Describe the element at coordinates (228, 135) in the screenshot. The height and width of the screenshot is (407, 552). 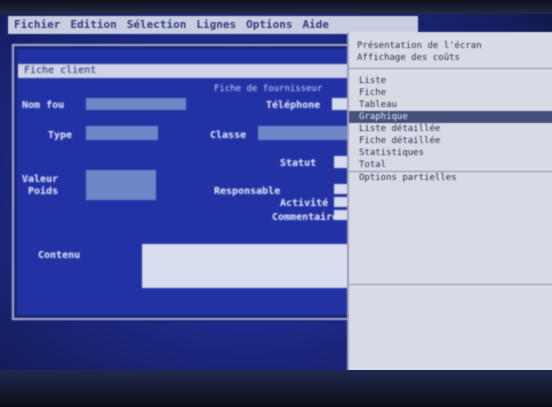
I see `category-label: Classe` at that location.